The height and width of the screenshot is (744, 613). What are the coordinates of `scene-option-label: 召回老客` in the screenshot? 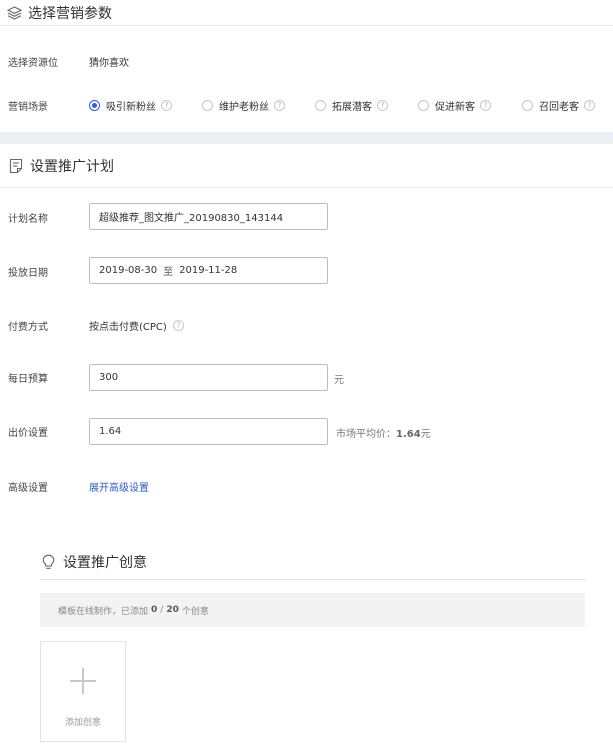 It's located at (559, 107).